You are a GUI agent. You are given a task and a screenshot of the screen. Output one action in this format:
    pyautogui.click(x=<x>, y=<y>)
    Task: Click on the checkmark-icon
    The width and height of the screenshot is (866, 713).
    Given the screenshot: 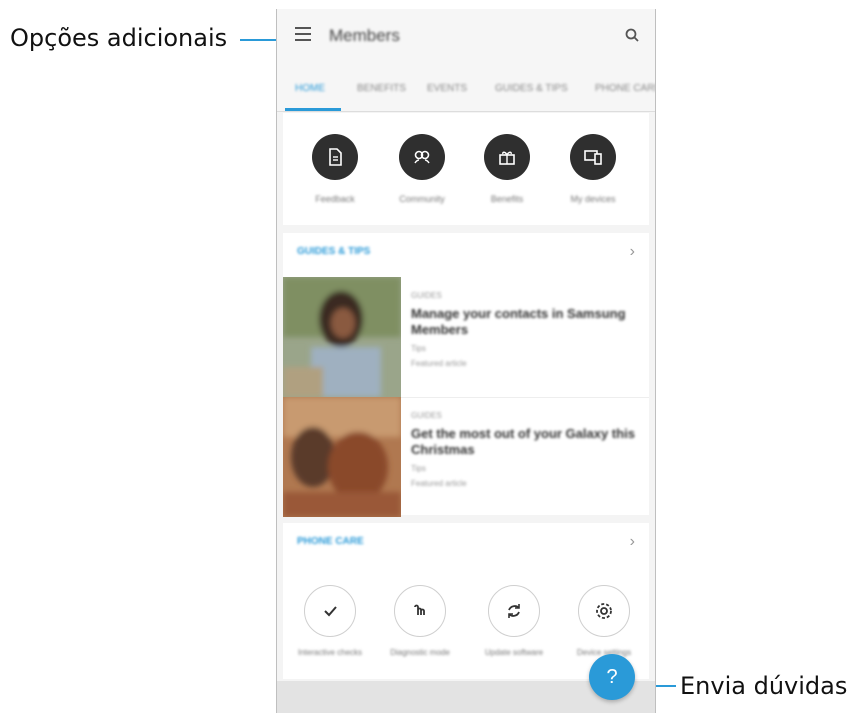 What is the action you would take?
    pyautogui.click(x=330, y=611)
    